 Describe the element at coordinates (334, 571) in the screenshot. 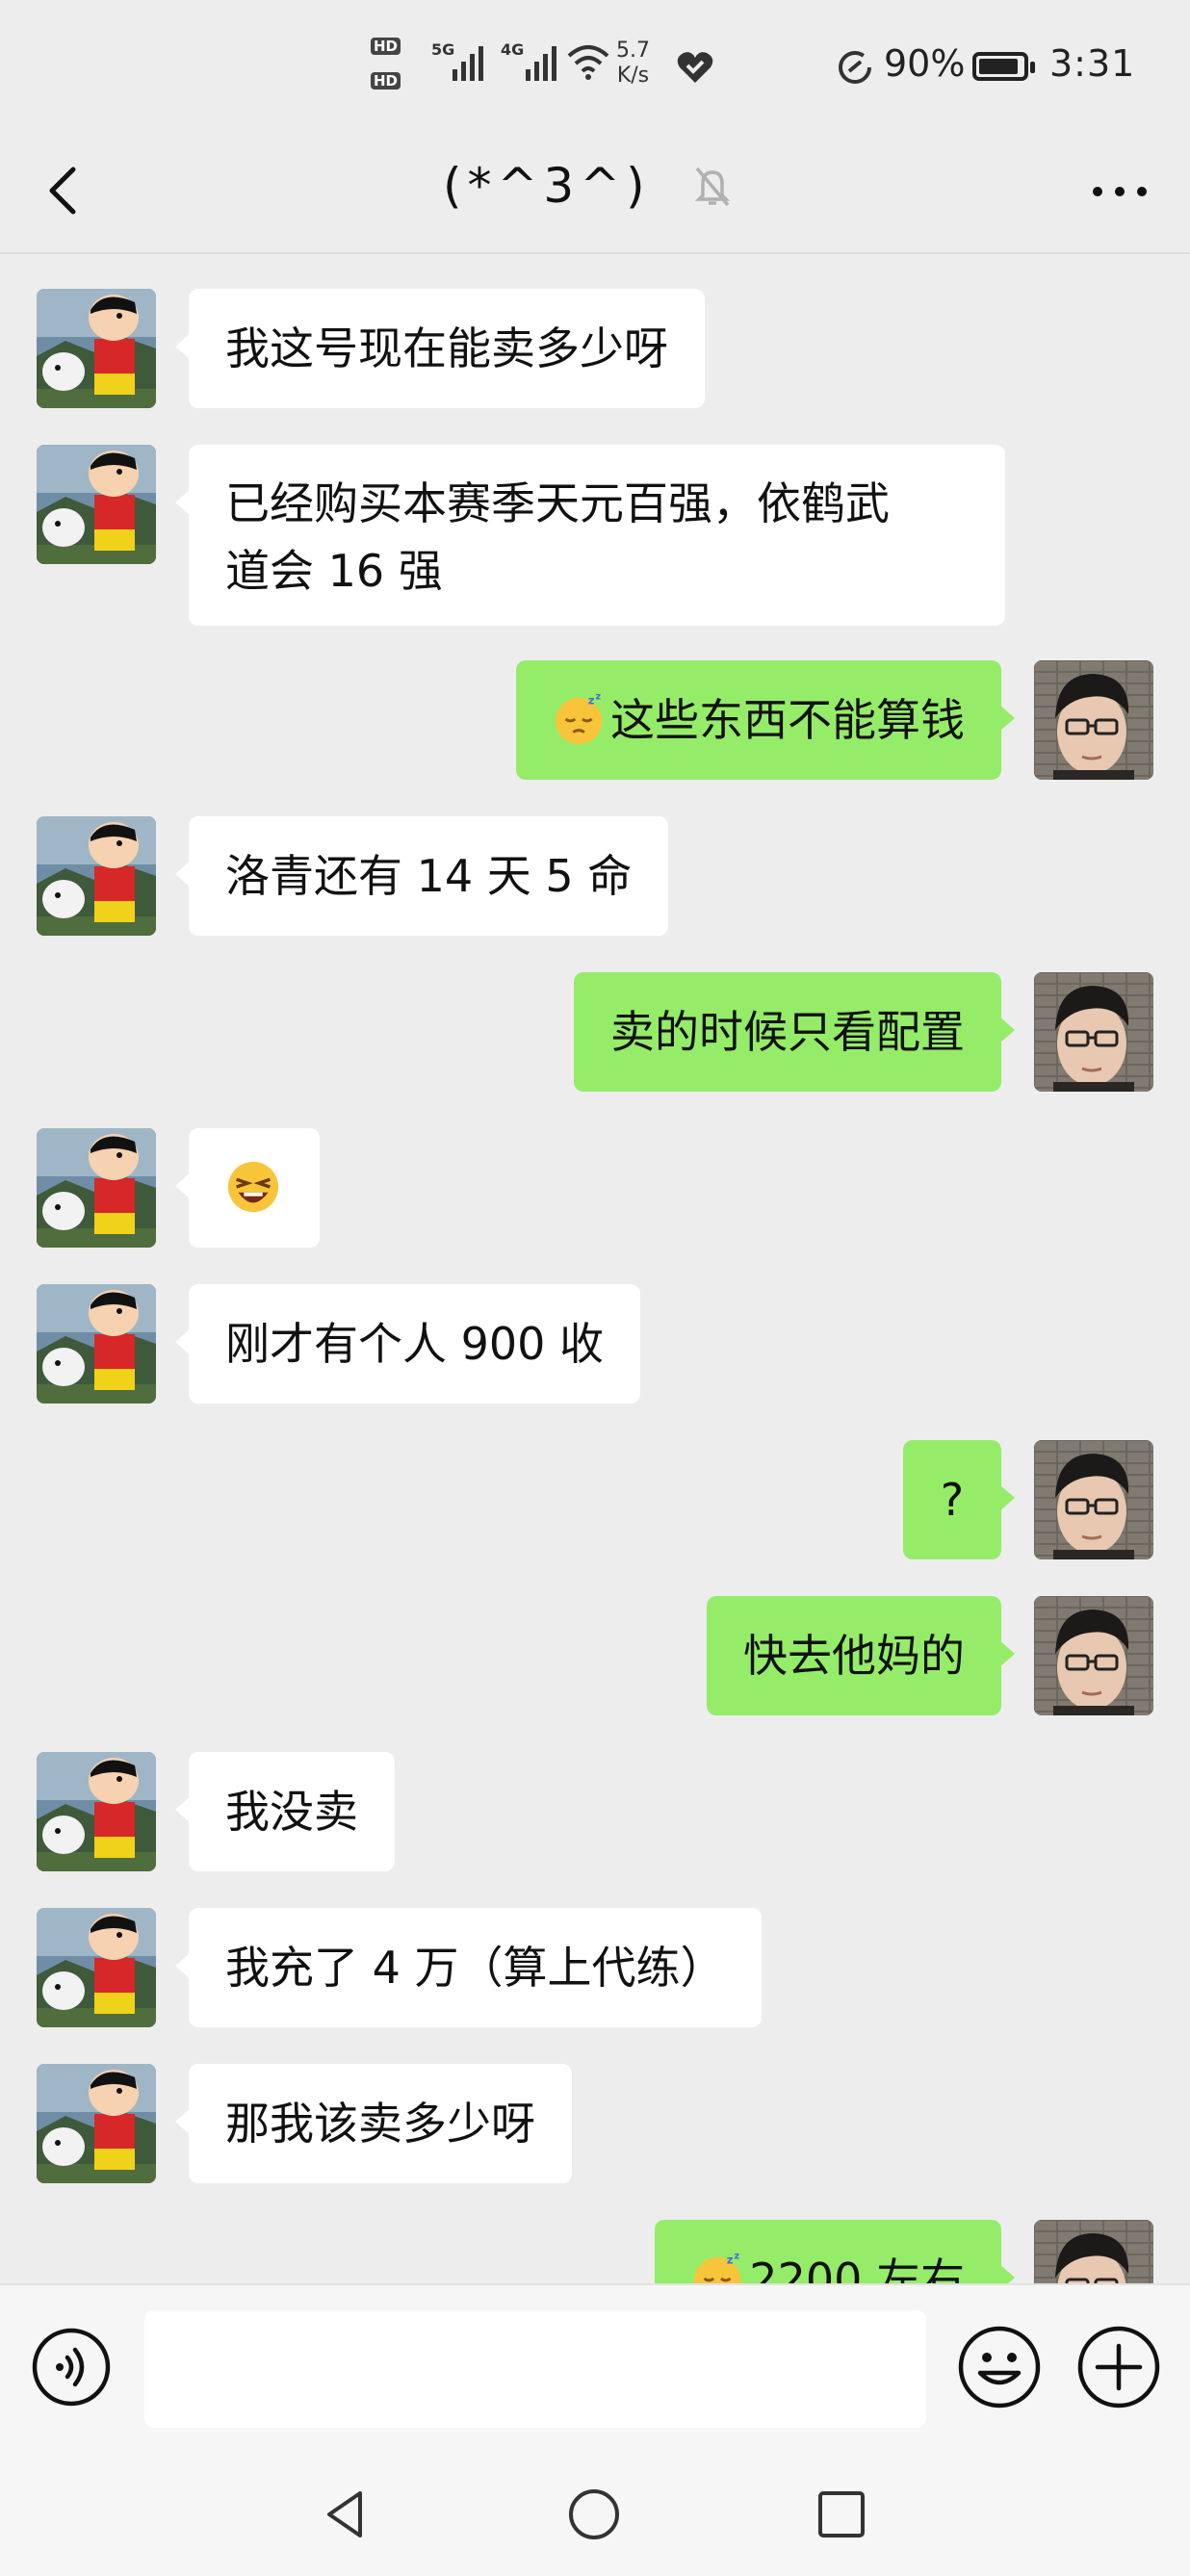

I see `message-text: 道会 16 强` at that location.